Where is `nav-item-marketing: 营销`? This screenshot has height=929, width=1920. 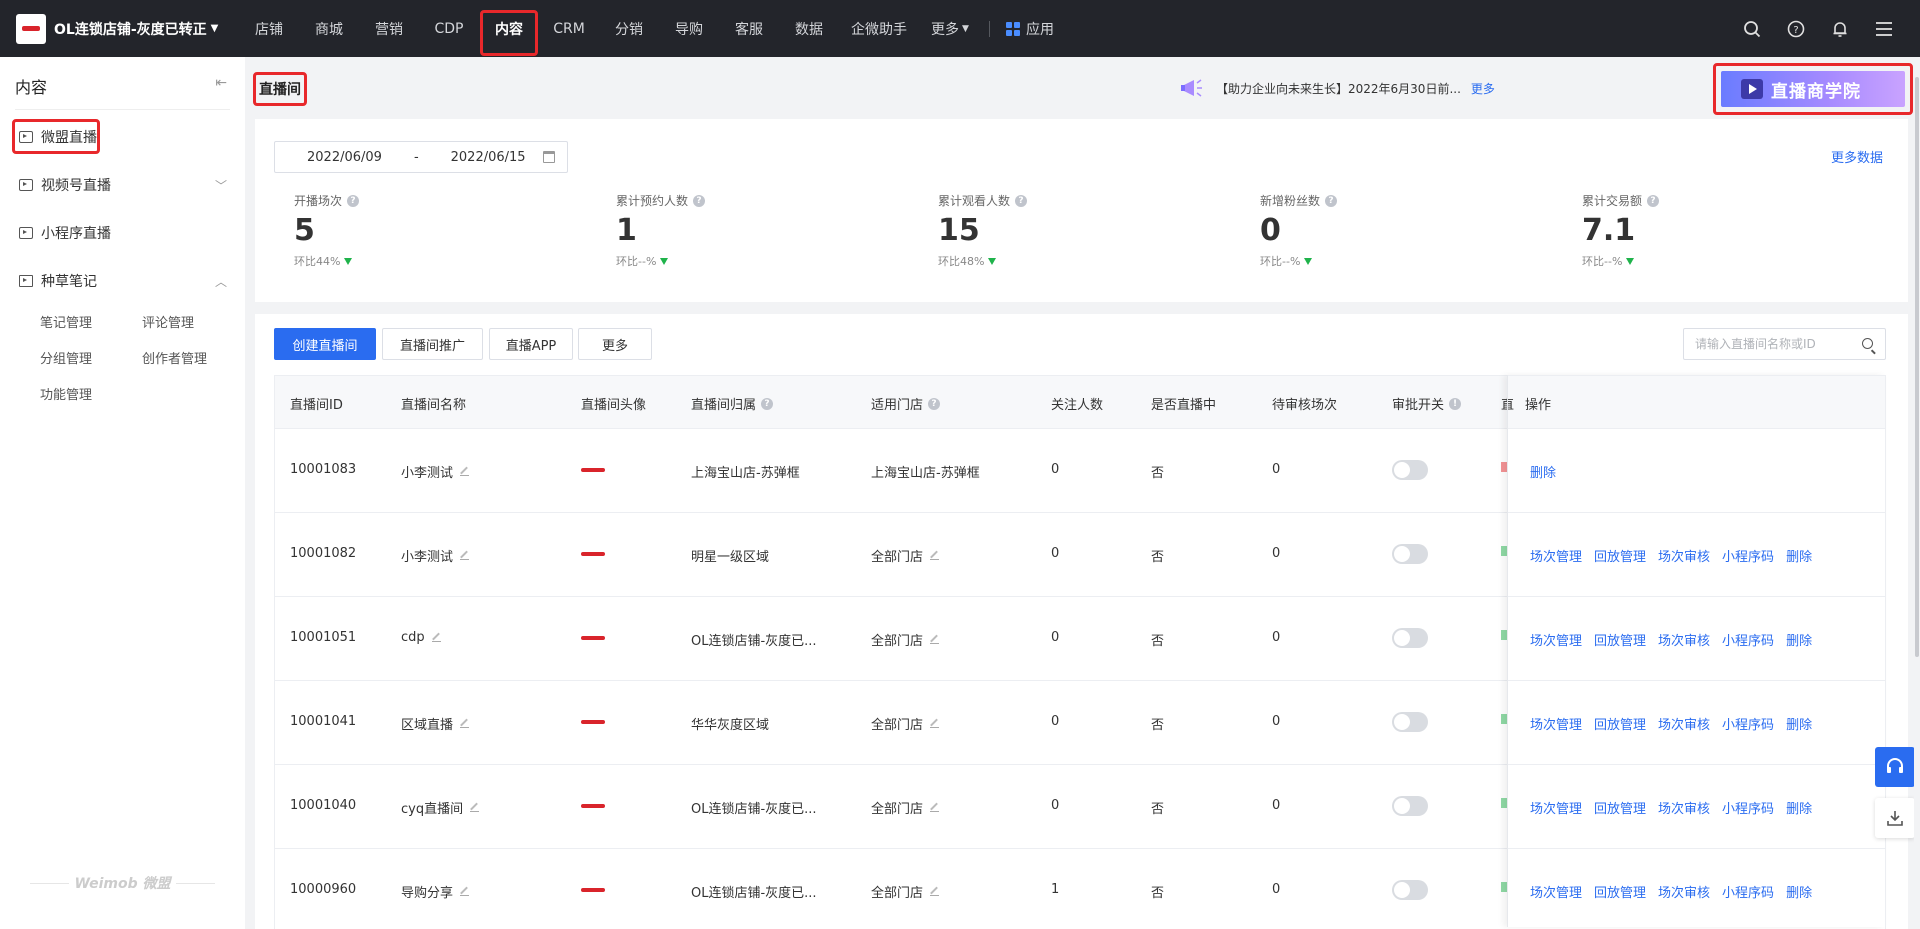
nav-item-marketing: 营销 is located at coordinates (389, 28).